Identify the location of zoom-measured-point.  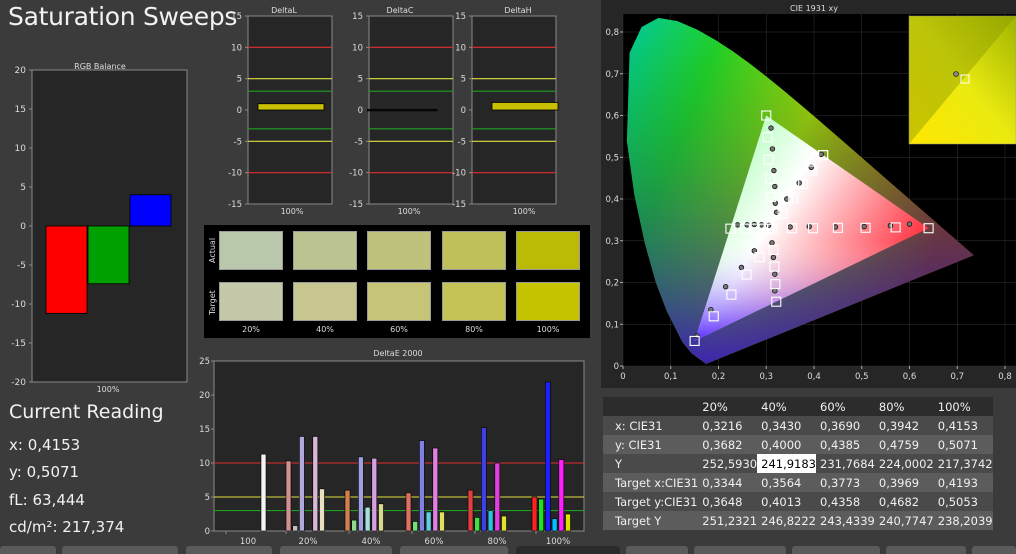
(956, 74).